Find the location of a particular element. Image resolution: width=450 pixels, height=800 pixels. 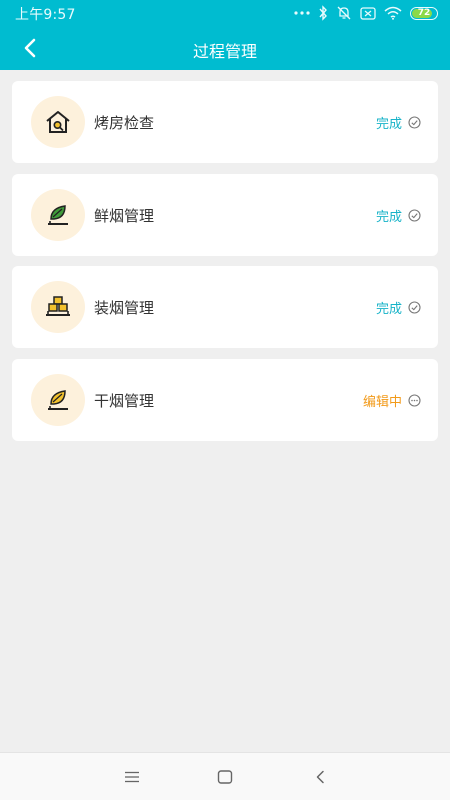

item-label: 干烟管理 is located at coordinates (124, 400).